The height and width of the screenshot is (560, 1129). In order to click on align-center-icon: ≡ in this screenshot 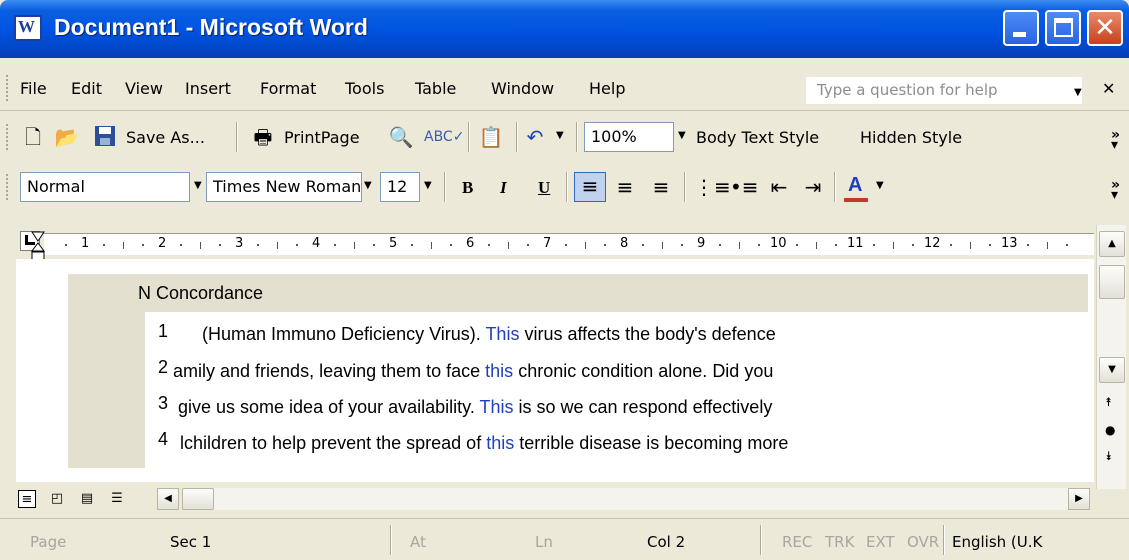, I will do `click(625, 187)`.